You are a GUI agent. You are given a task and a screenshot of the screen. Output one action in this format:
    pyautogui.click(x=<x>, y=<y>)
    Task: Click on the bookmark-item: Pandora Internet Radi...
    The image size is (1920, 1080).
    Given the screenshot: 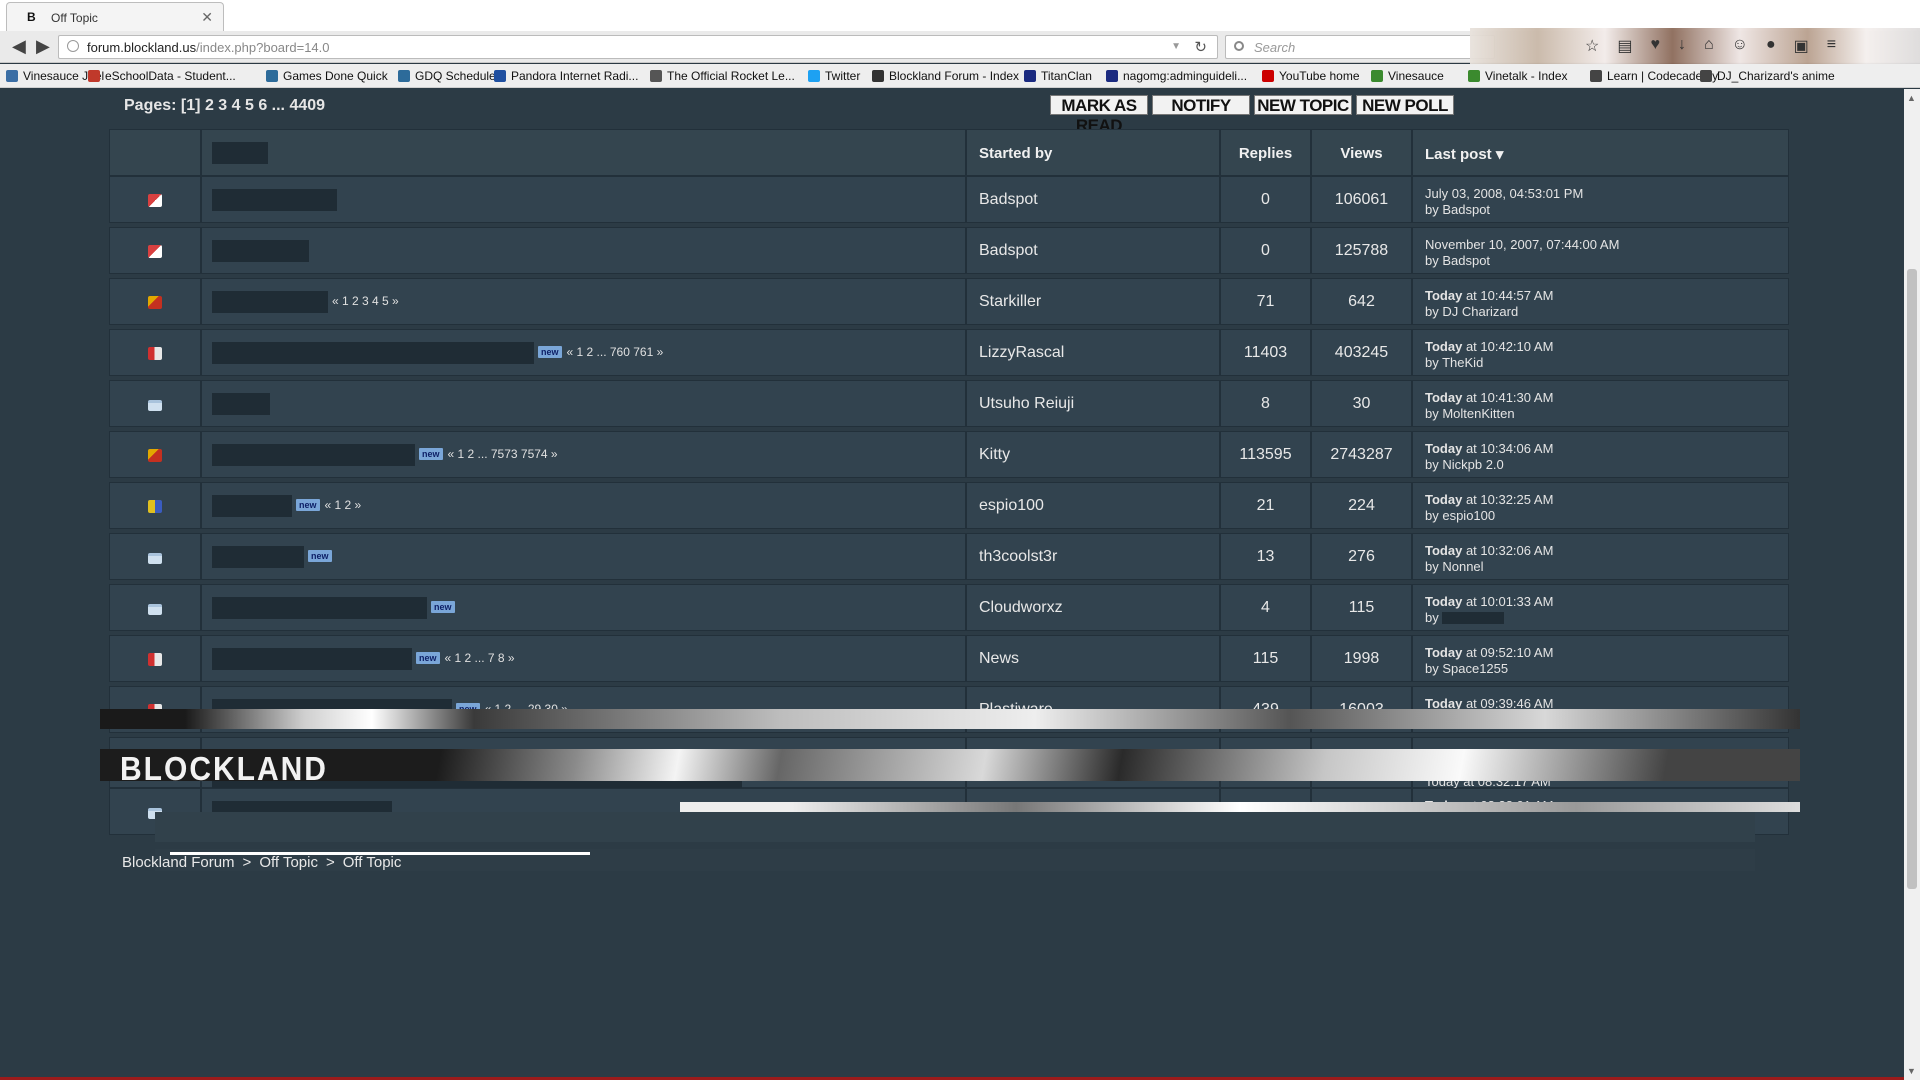 What is the action you would take?
    pyautogui.click(x=566, y=76)
    